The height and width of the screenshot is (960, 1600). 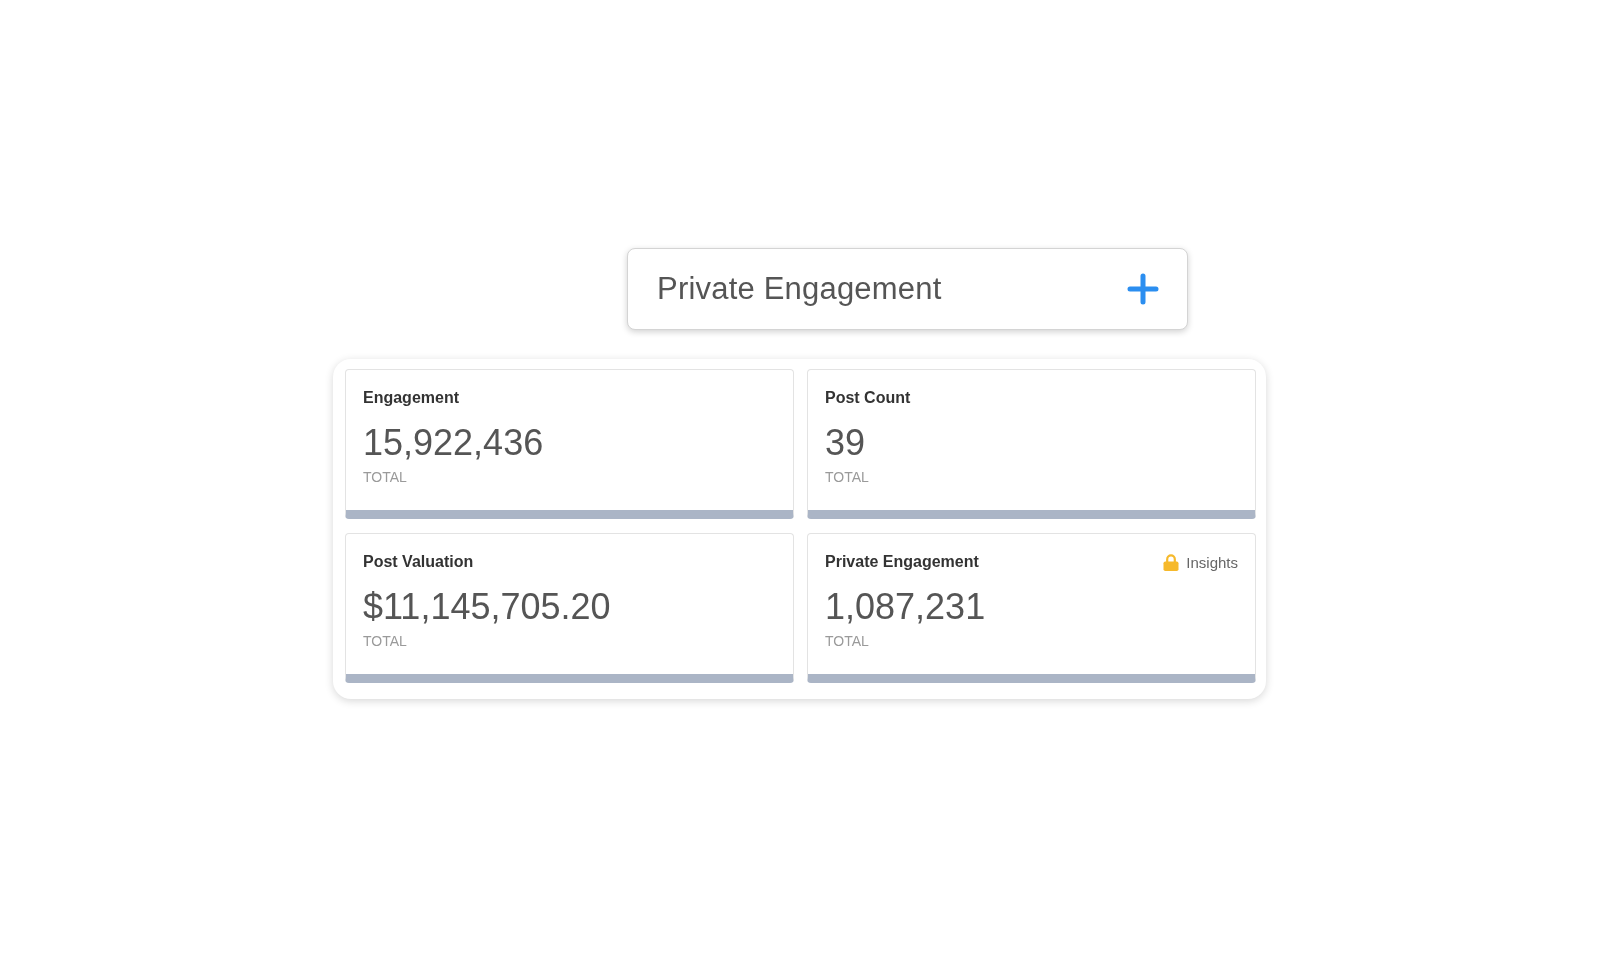 What do you see at coordinates (846, 443) in the screenshot?
I see `metric-value: 39` at bounding box center [846, 443].